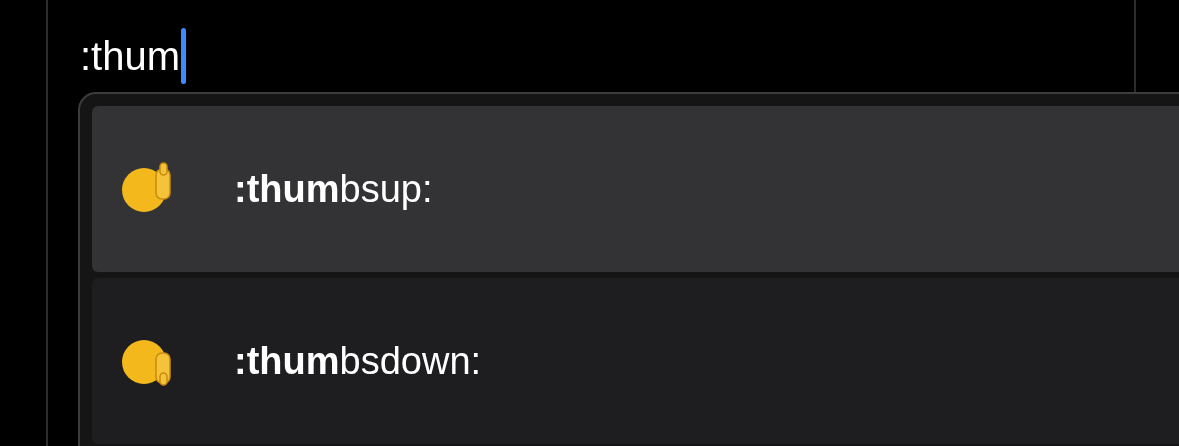 The height and width of the screenshot is (446, 1179). What do you see at coordinates (130, 56) in the screenshot?
I see `input-field: :thum` at bounding box center [130, 56].